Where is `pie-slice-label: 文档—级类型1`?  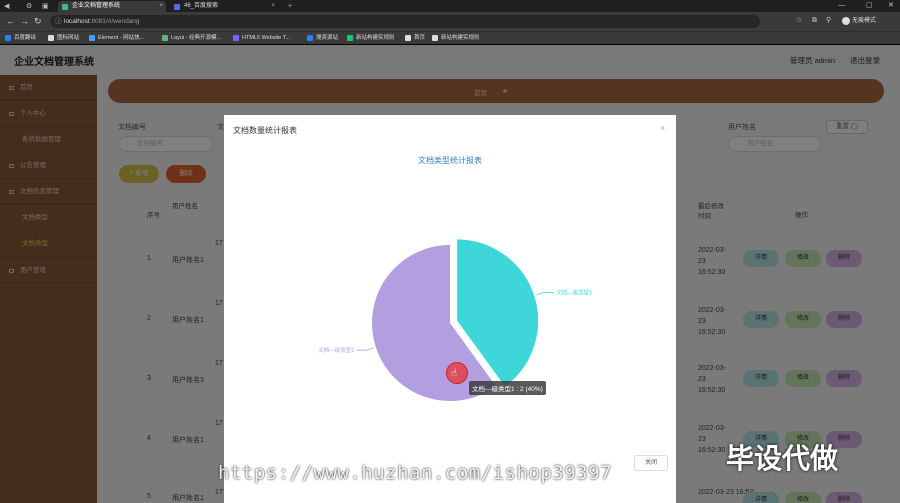 pie-slice-label: 文档—级类型1 is located at coordinates (574, 292).